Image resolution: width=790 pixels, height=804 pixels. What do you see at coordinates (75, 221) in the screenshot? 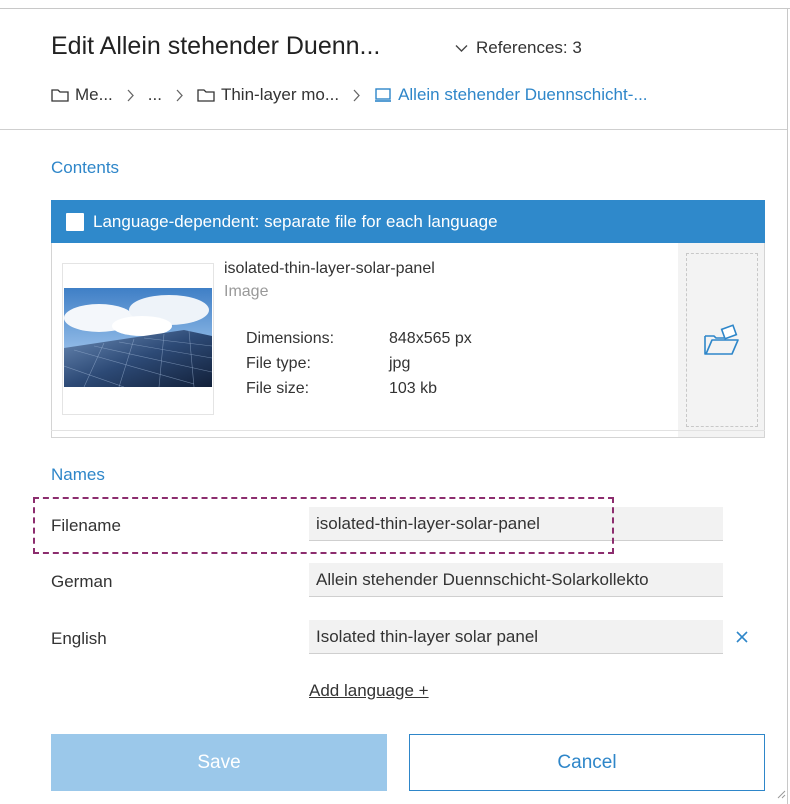
I see `language-dependent-checkbox` at bounding box center [75, 221].